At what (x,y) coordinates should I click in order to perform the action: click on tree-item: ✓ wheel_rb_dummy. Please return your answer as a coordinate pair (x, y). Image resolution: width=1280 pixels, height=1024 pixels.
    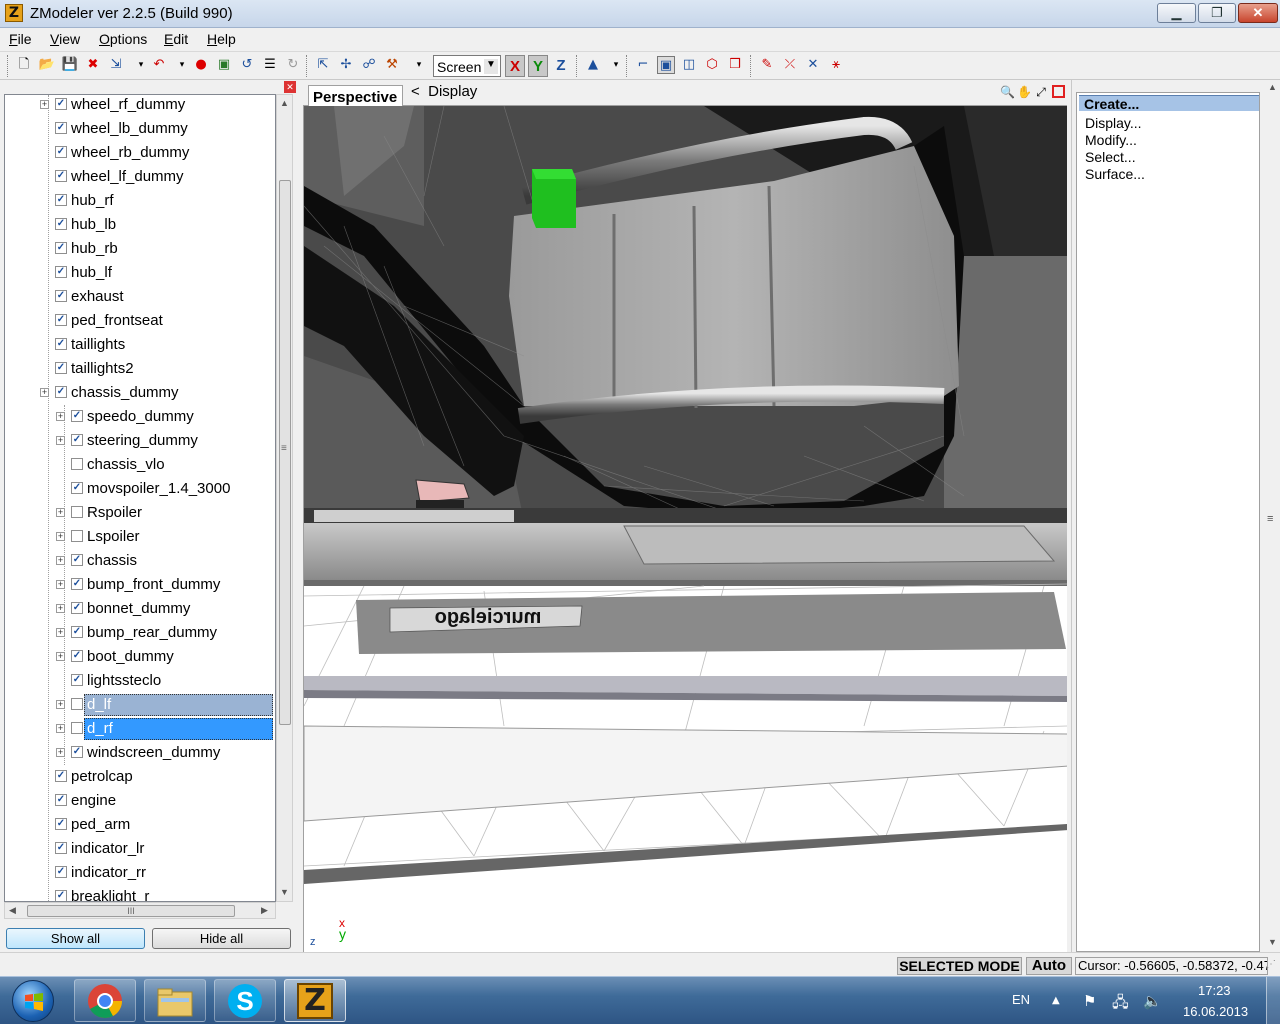
    Looking at the image, I should click on (140, 153).